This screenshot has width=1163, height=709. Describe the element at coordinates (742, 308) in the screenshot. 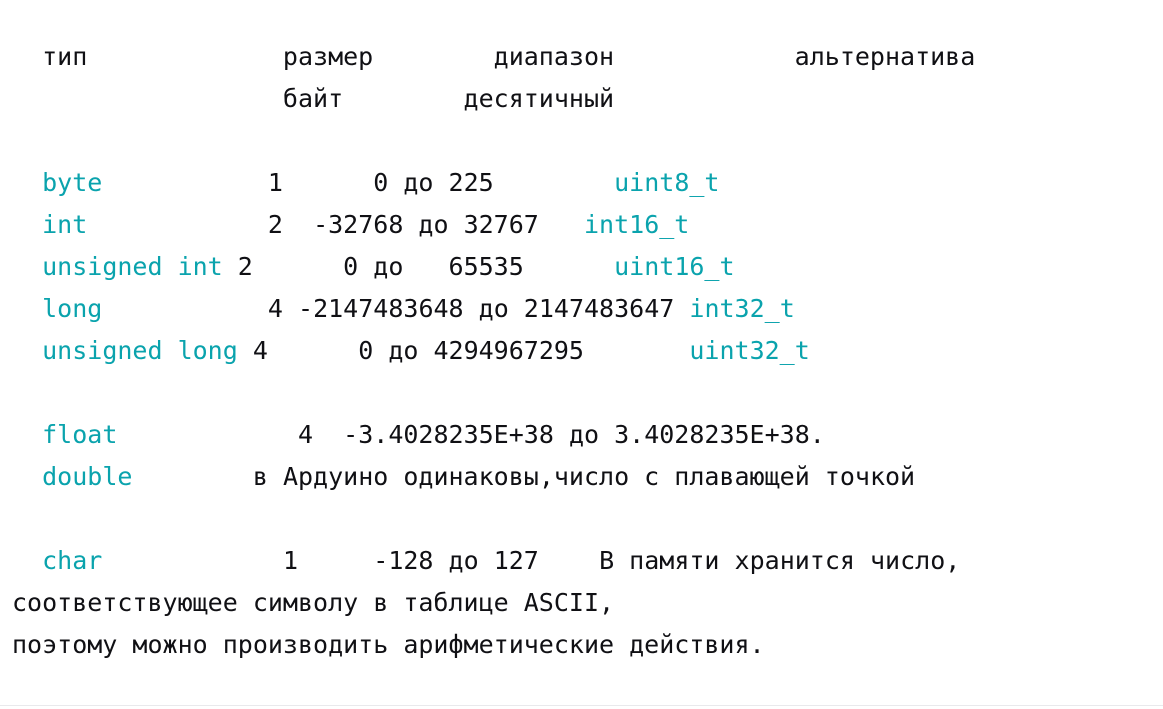

I see `alternative-long: int32_t` at that location.